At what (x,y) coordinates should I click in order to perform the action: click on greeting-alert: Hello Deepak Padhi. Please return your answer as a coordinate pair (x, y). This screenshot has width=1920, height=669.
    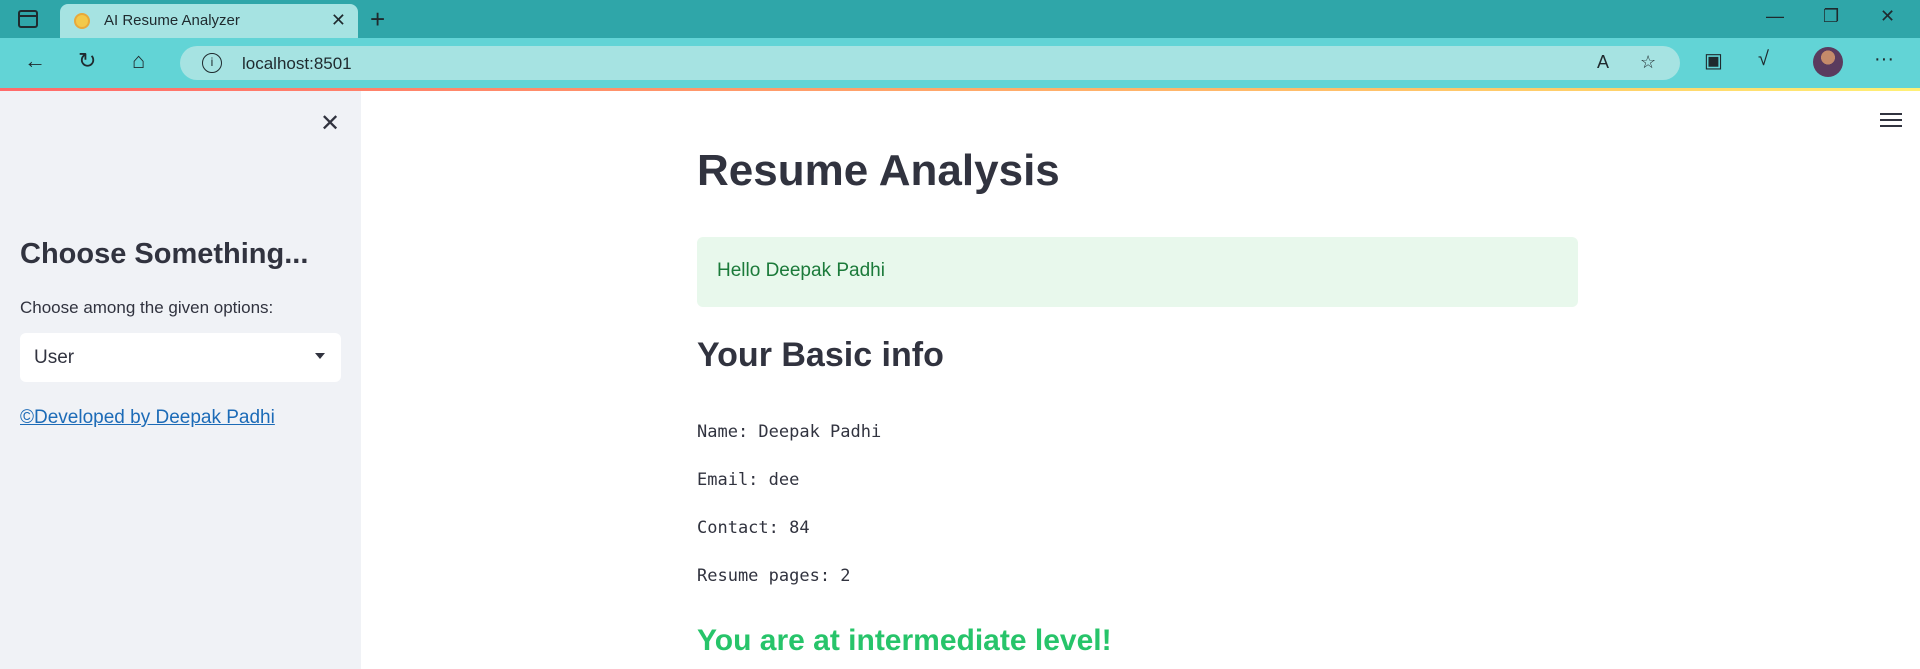
    Looking at the image, I should click on (1137, 272).